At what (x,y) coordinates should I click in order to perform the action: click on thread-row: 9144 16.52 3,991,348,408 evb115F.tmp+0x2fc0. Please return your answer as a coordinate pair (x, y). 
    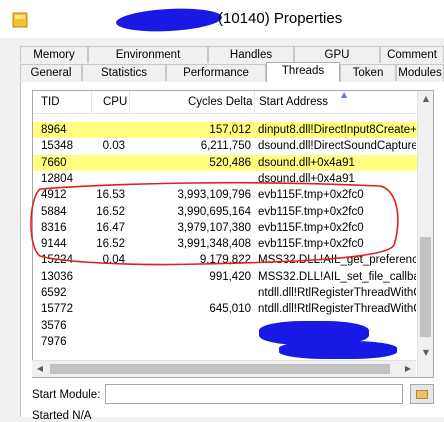
    Looking at the image, I should click on (225, 244).